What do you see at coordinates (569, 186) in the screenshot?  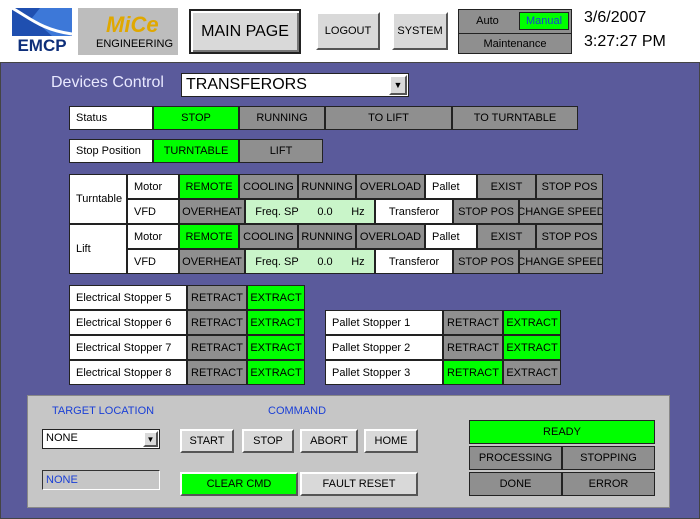 I see `turntable-pallet-stop-pos: STOP POS` at bounding box center [569, 186].